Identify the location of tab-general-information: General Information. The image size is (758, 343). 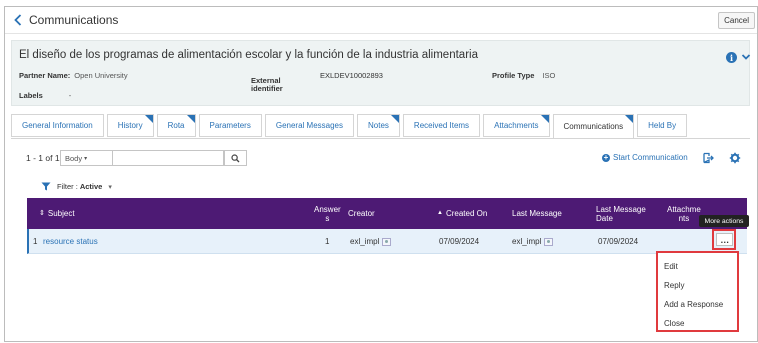
(57, 125).